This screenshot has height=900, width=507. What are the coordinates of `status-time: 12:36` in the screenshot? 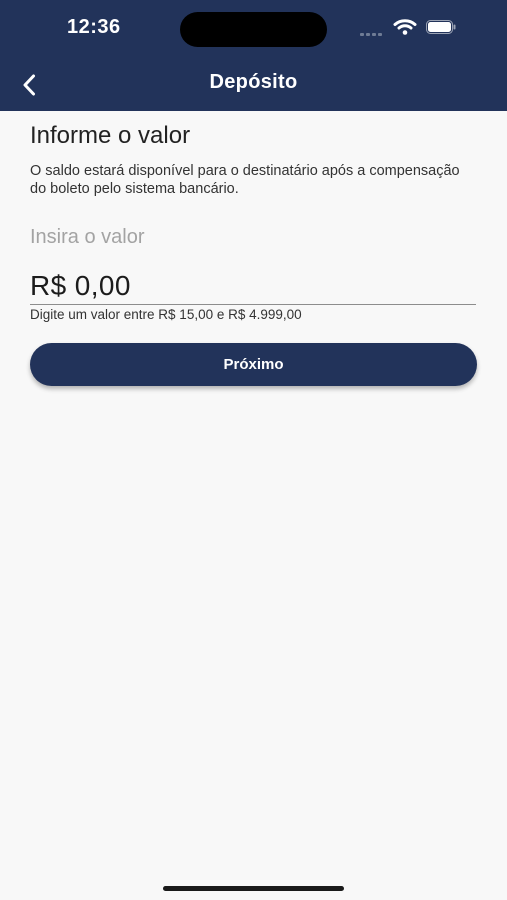 It's located at (94, 27).